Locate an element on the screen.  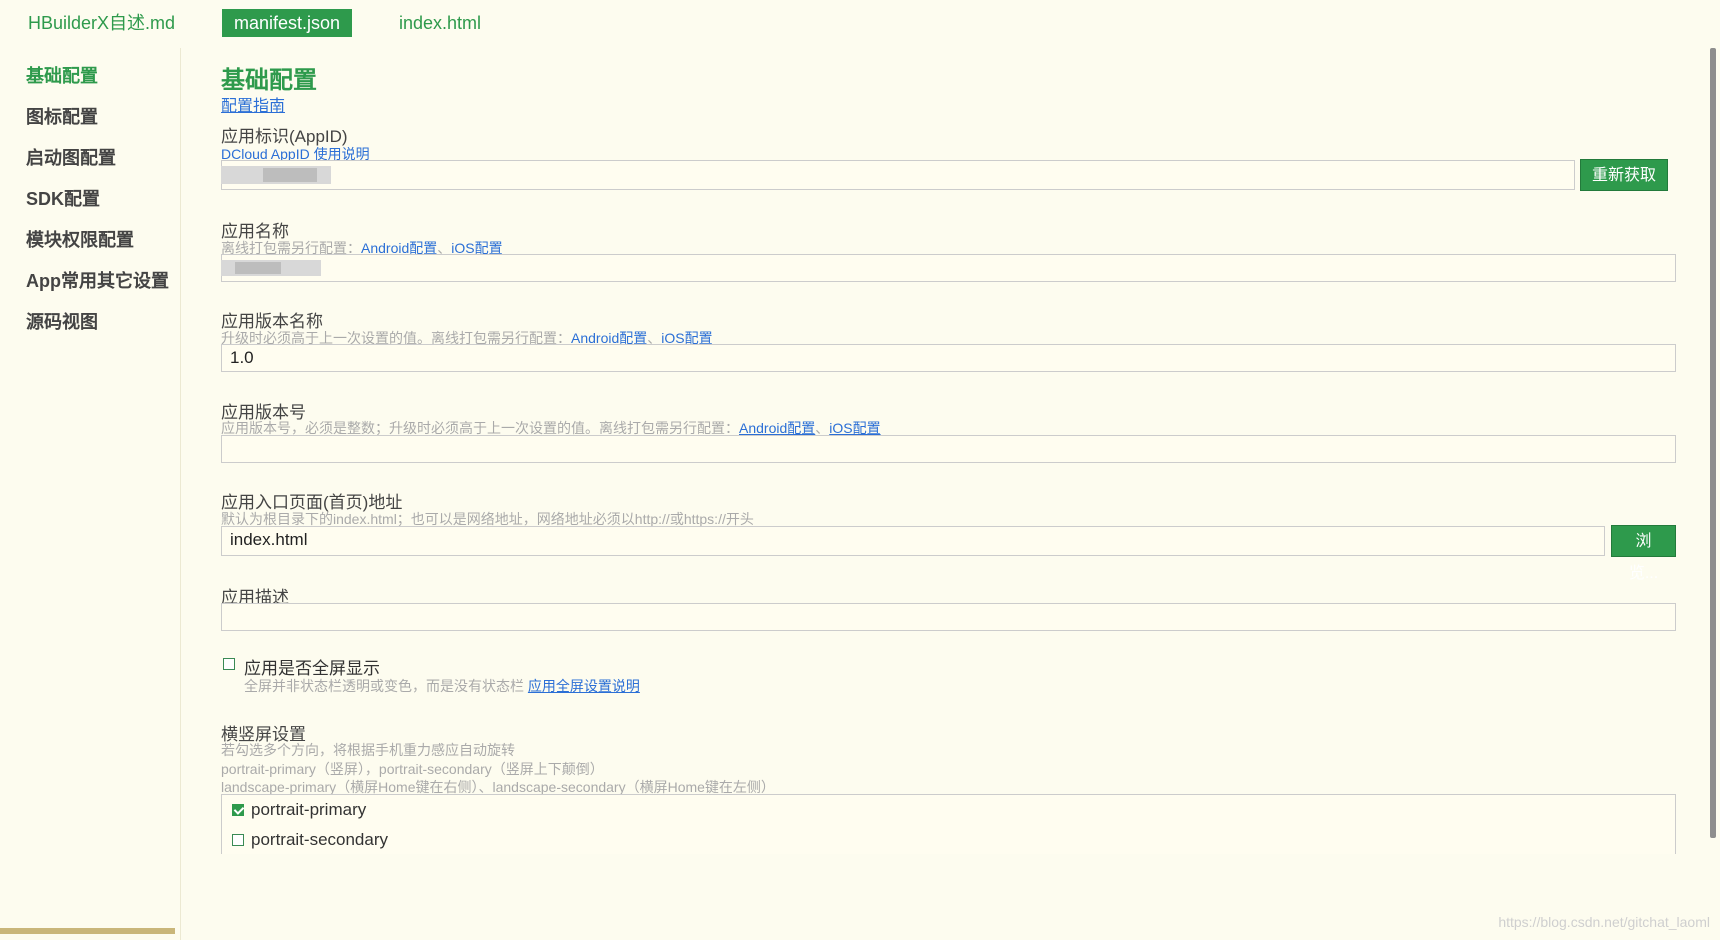
vertical-scrollbar is located at coordinates (1713, 443).